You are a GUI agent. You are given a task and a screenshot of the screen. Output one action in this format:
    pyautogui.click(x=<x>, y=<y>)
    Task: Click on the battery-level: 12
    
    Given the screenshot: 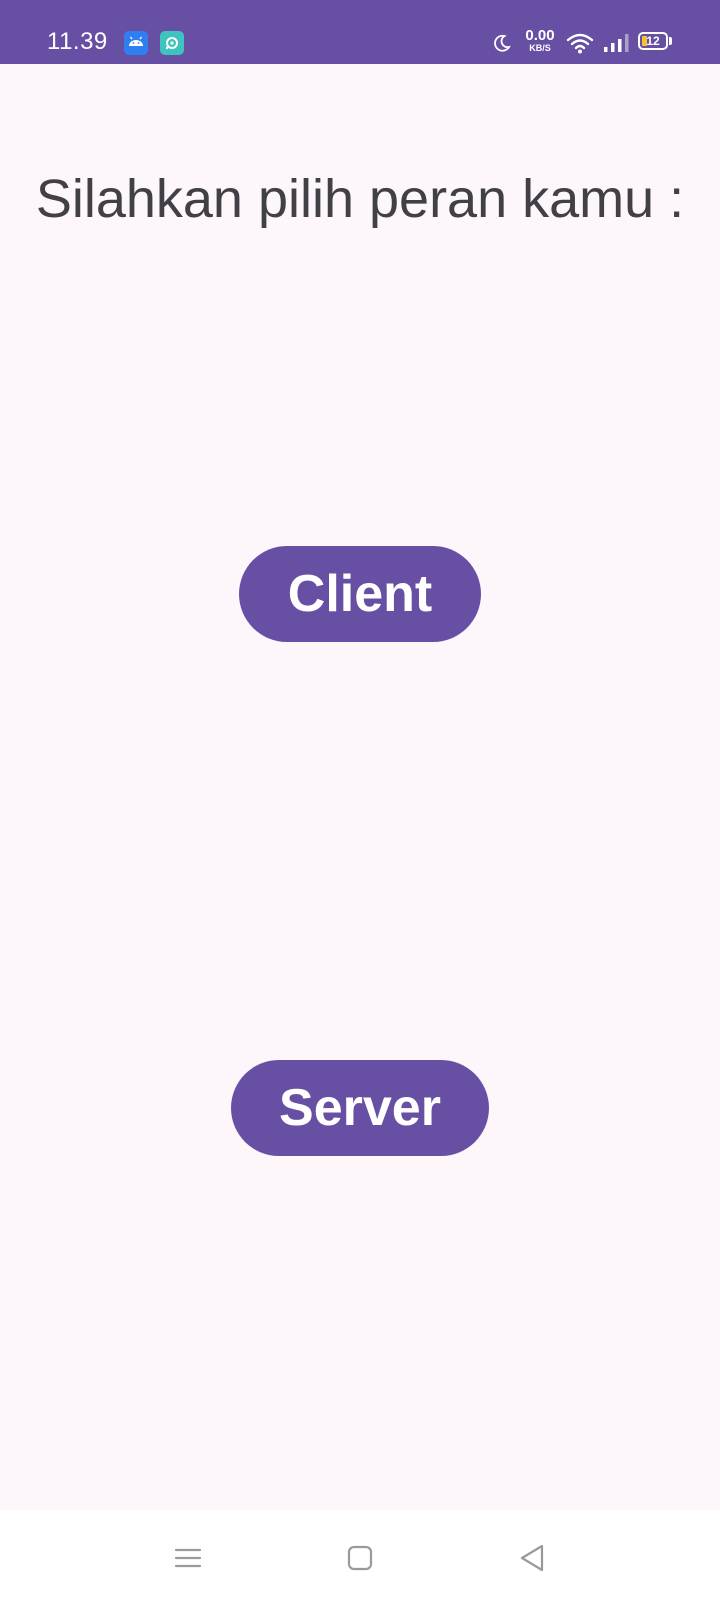 What is the action you would take?
    pyautogui.click(x=653, y=41)
    